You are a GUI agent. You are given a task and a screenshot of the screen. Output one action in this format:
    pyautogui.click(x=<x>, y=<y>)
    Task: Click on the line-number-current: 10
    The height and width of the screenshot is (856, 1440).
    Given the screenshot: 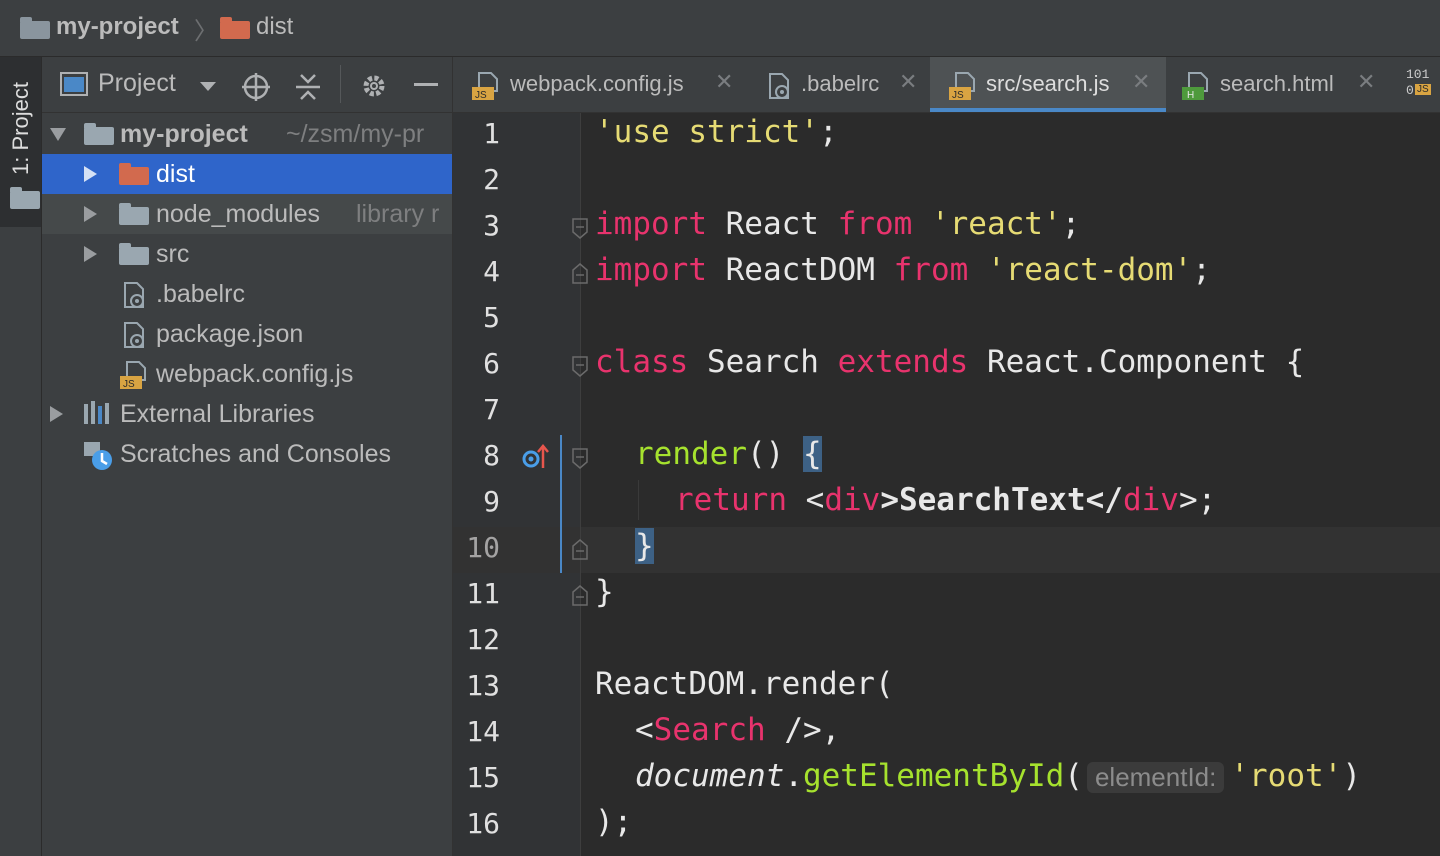 What is the action you would take?
    pyautogui.click(x=483, y=547)
    